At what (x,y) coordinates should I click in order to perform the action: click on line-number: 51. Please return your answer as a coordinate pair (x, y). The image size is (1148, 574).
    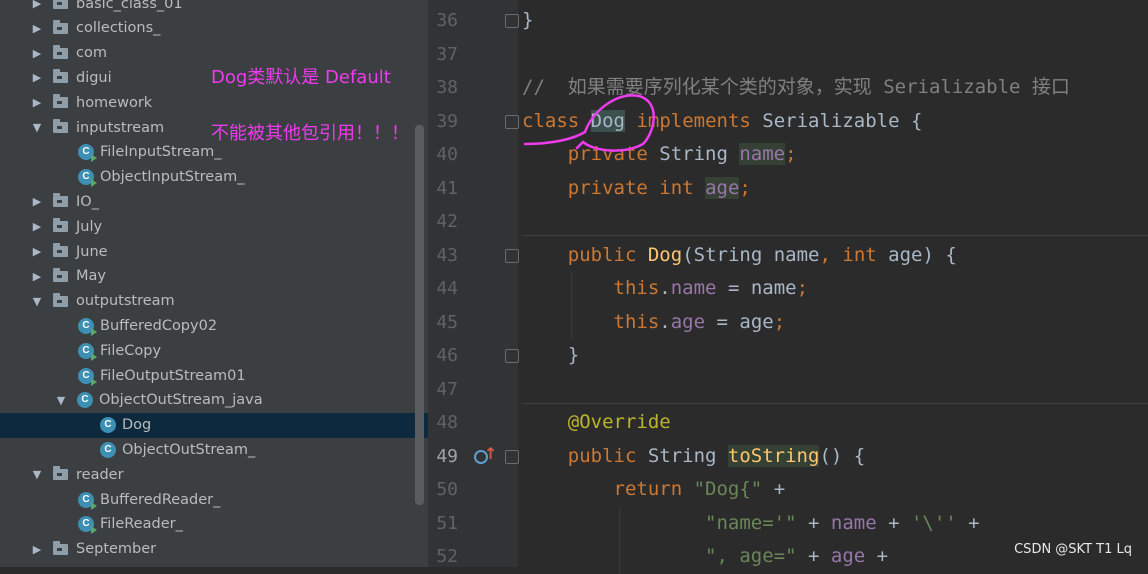
    Looking at the image, I should click on (447, 523).